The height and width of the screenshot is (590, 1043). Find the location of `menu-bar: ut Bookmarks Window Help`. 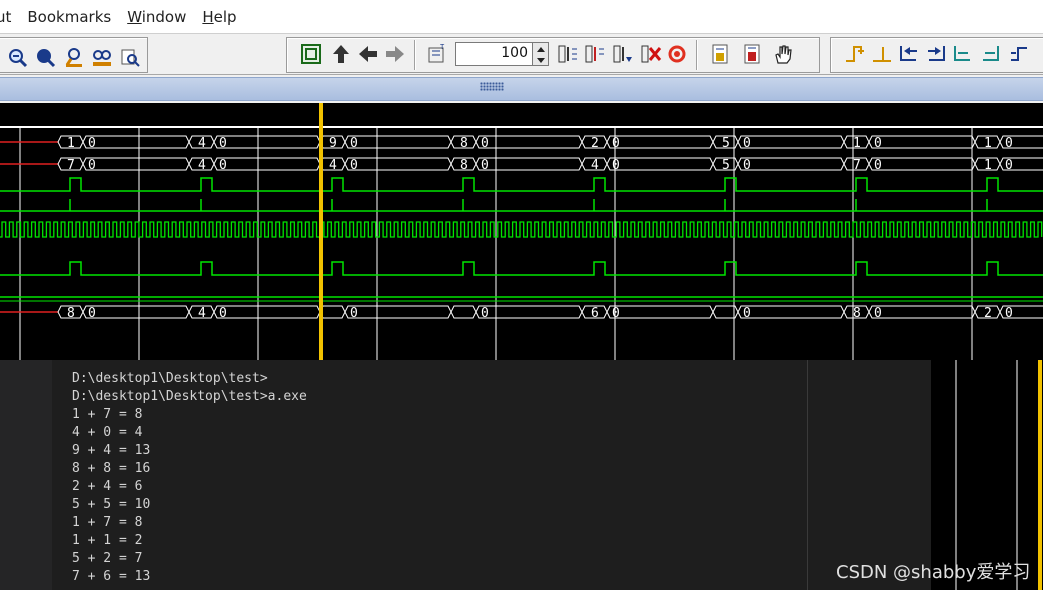

menu-bar: ut Bookmarks Window Help is located at coordinates (521, 16).